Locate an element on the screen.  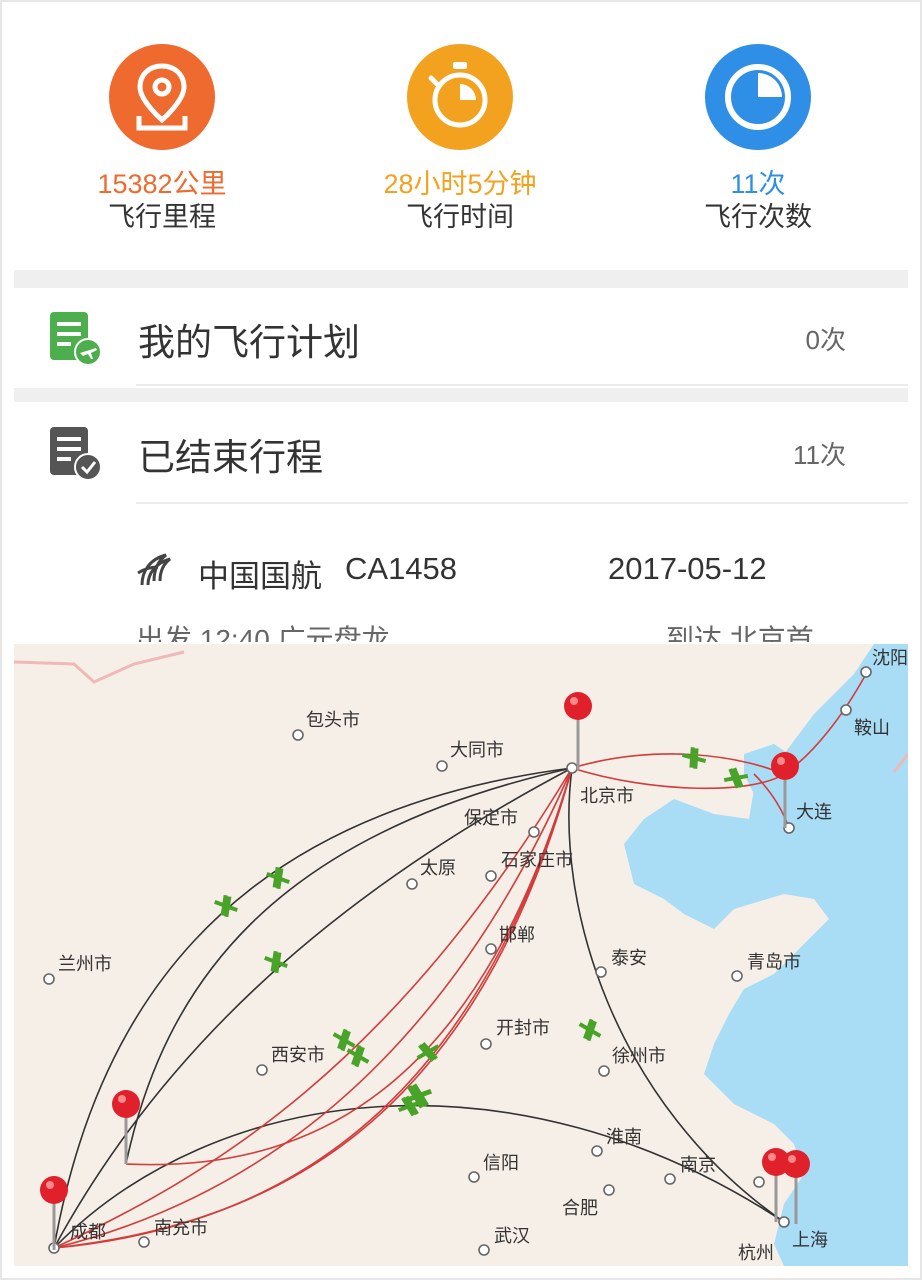
stopwatch-icon is located at coordinates (460, 97).